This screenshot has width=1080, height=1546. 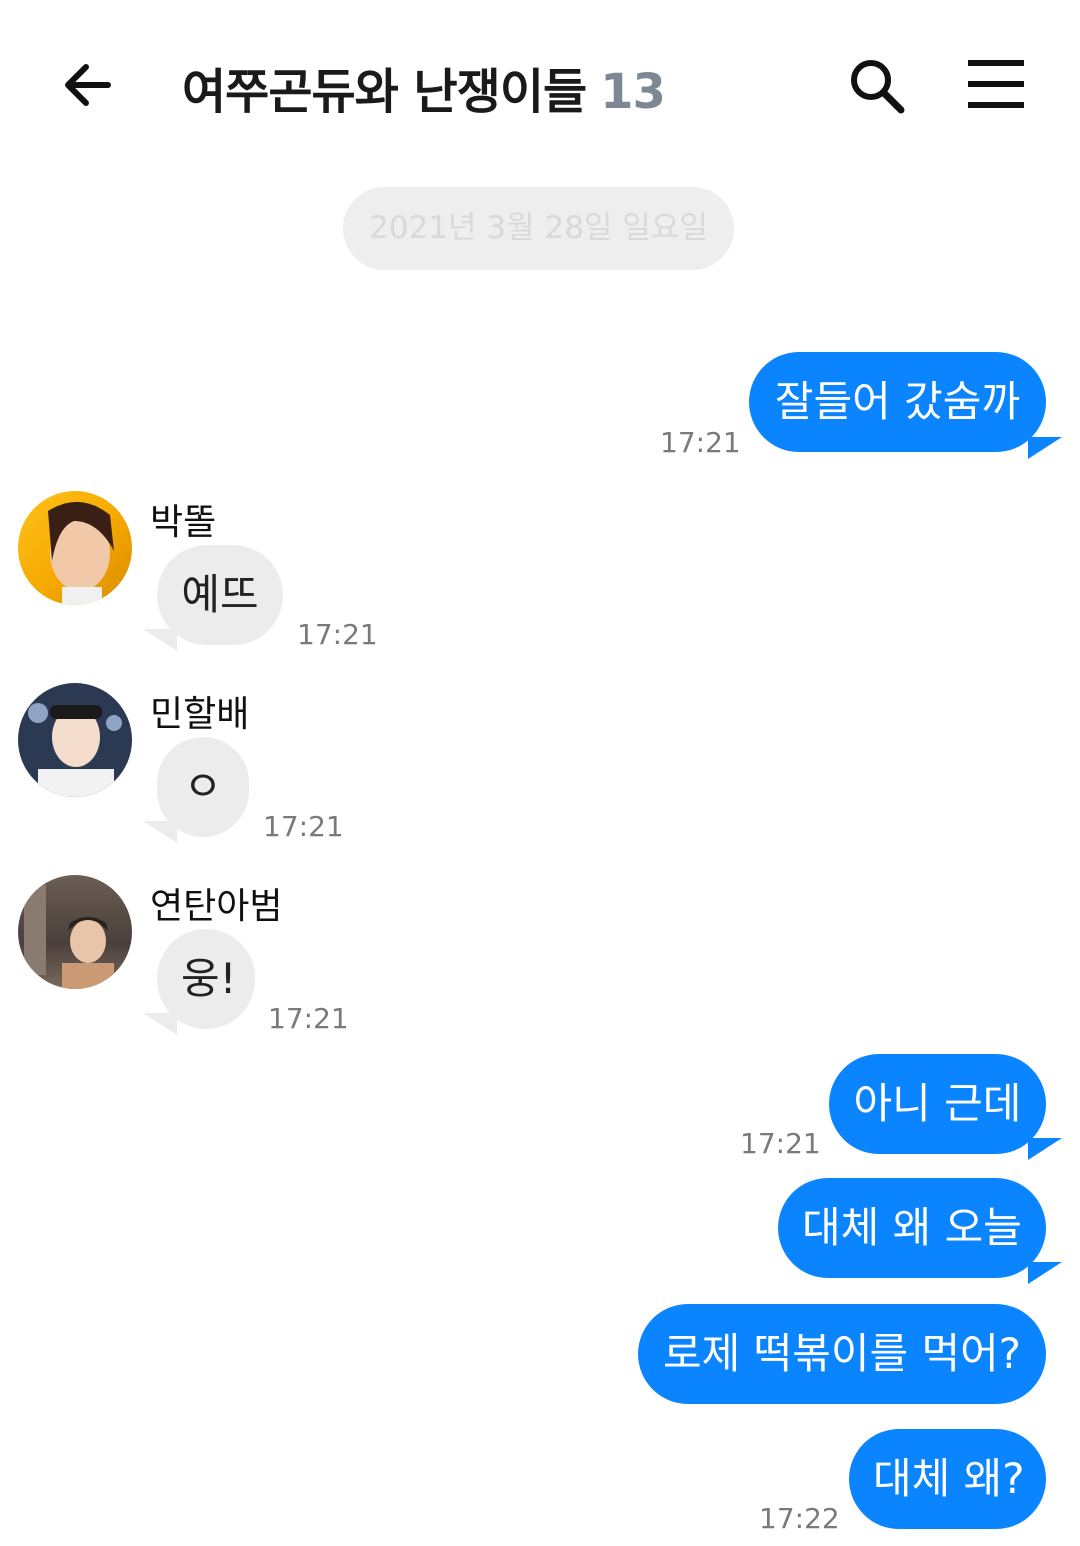 I want to click on chat-title: 여쭈곤듀와 난쟁이들 13, so click(x=424, y=87).